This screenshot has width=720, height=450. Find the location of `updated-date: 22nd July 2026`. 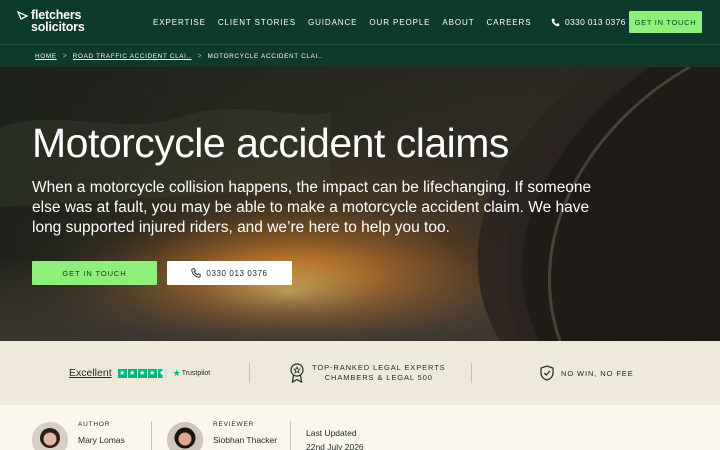

updated-date: 22nd July 2026 is located at coordinates (335, 446).